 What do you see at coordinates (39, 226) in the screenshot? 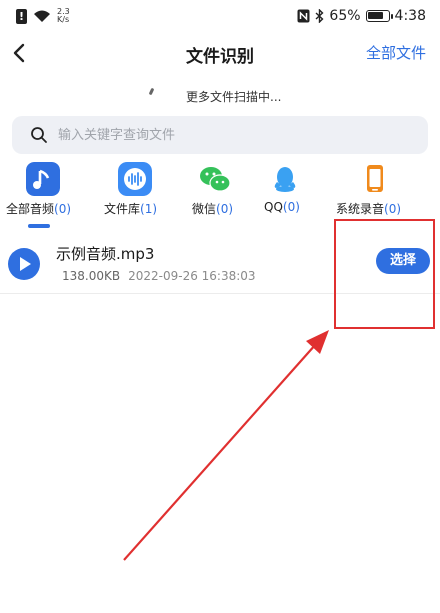
I see `active-tab-indicator` at bounding box center [39, 226].